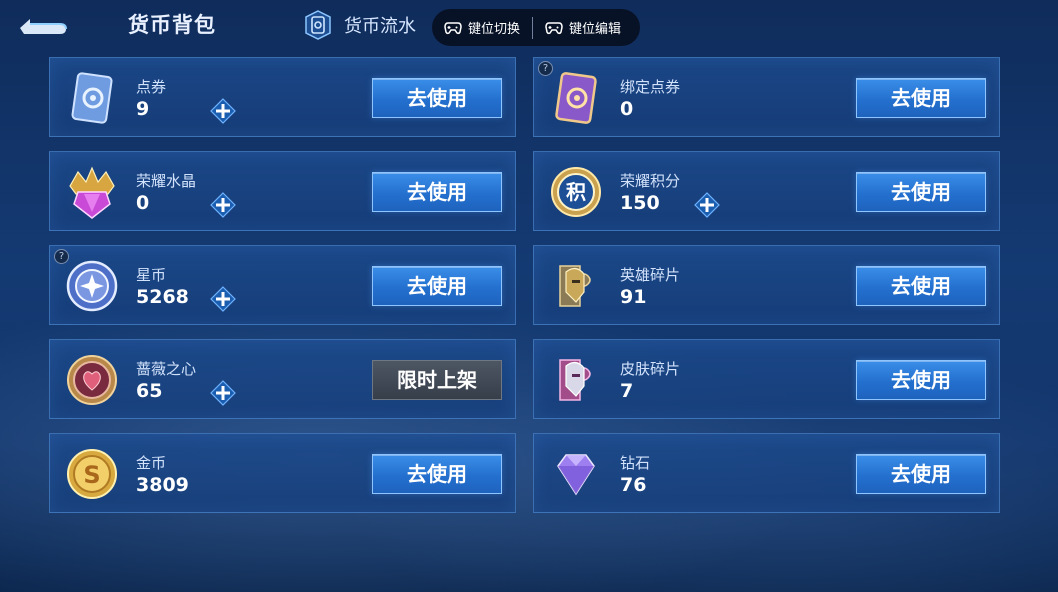 Image resolution: width=1058 pixels, height=592 pixels. What do you see at coordinates (282, 285) in the screenshot?
I see `currency-card-star-coin: ? 星币 5268 去使用` at bounding box center [282, 285].